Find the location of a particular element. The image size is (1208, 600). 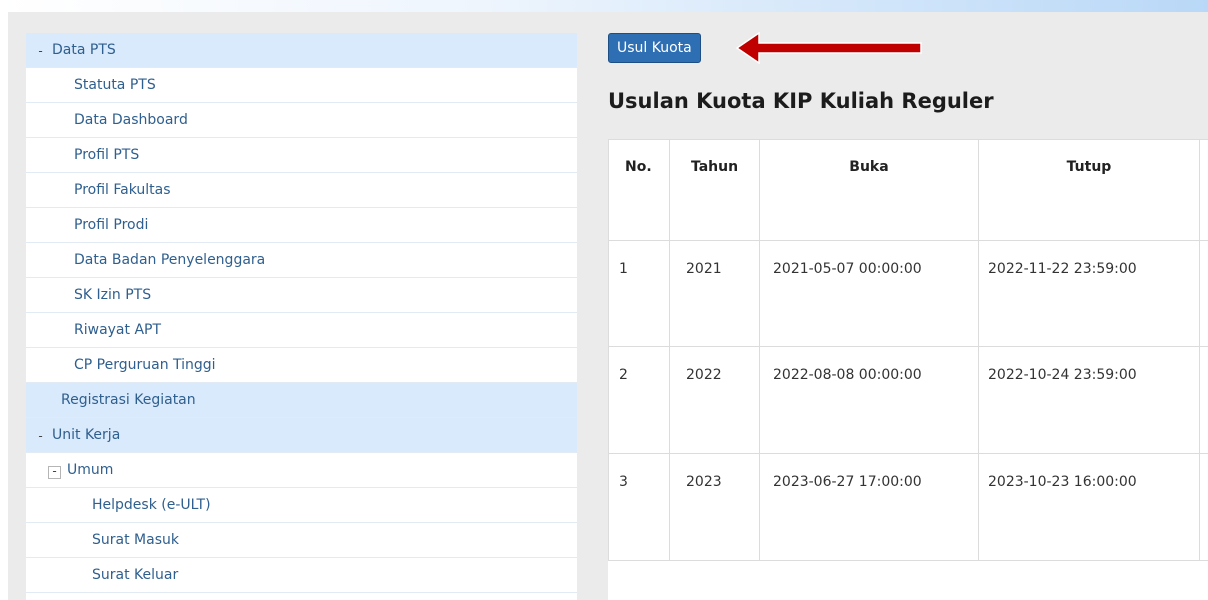

cell-tahun: 2023 is located at coordinates (714, 507).